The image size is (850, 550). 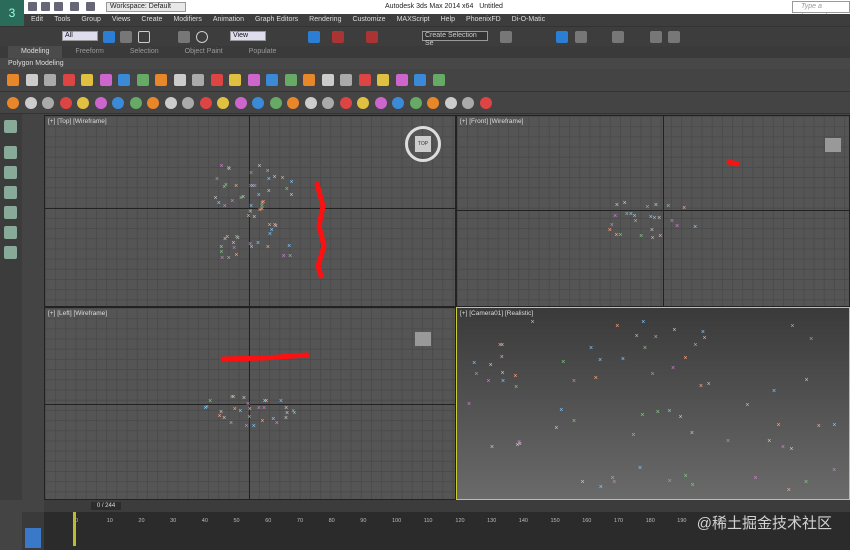 I want to click on pivot-icon, so click(x=314, y=37).